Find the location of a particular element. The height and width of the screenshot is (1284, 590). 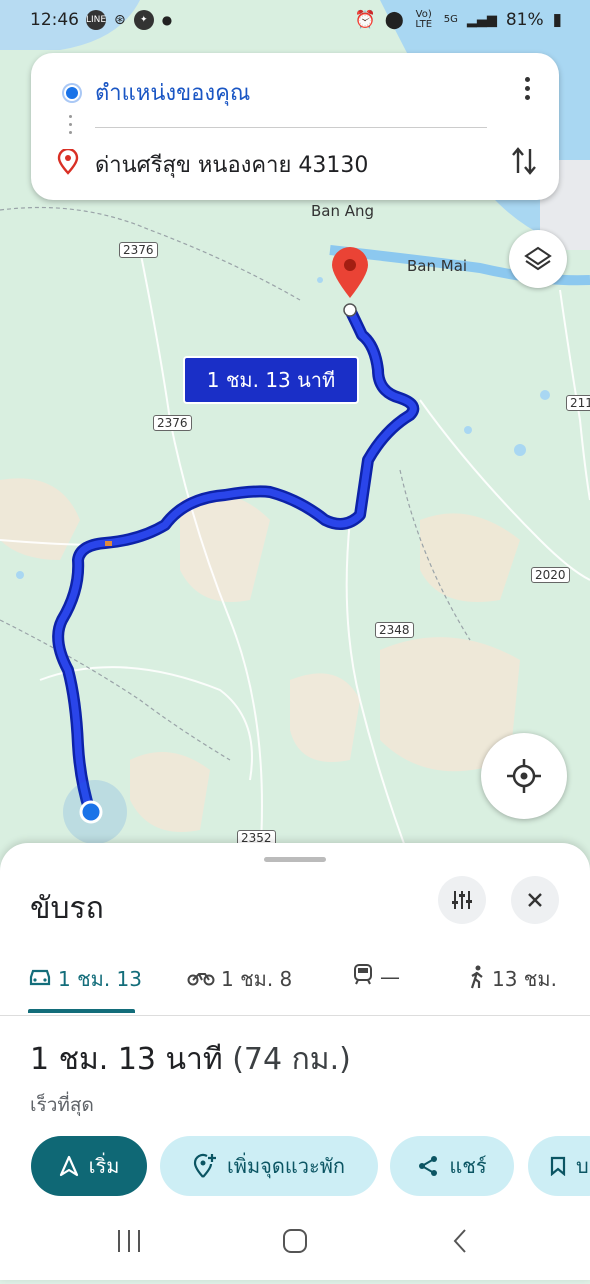

network-type: 5G is located at coordinates (450, 19).